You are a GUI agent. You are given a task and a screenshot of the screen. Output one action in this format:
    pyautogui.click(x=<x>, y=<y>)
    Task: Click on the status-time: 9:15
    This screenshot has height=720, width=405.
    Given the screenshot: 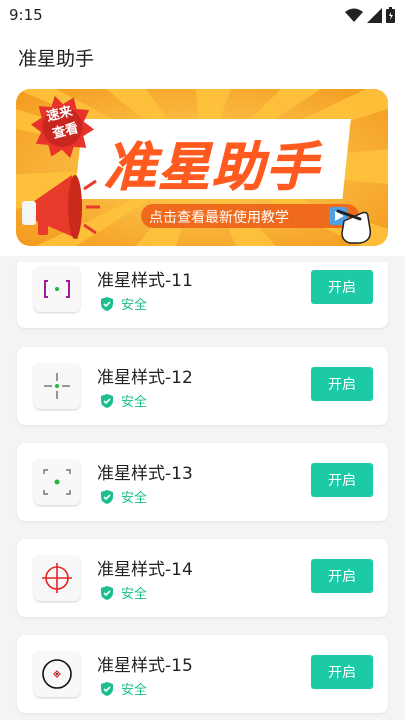 What is the action you would take?
    pyautogui.click(x=26, y=15)
    